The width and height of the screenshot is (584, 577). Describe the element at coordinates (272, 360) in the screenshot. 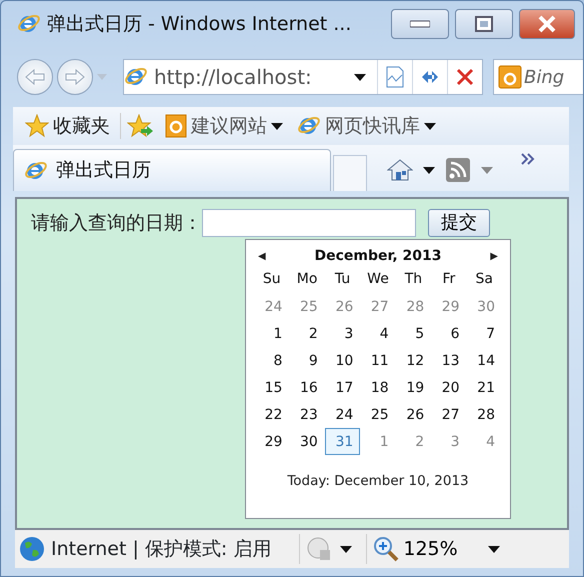

I see `calendar-day: 8` at that location.